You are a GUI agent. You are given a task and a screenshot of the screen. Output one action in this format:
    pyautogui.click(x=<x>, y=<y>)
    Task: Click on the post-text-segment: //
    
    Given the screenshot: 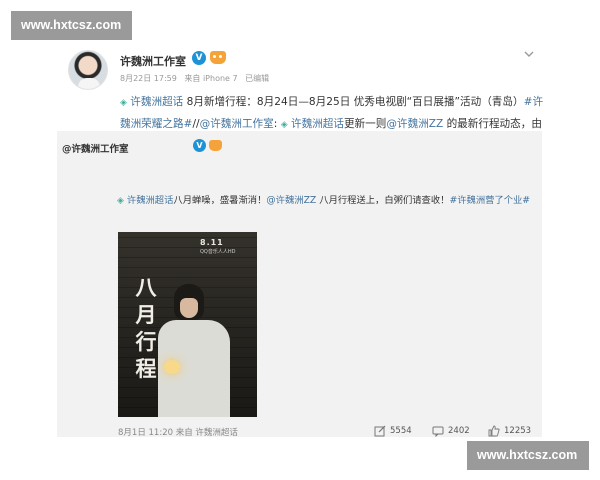 What is the action you would take?
    pyautogui.click(x=196, y=124)
    